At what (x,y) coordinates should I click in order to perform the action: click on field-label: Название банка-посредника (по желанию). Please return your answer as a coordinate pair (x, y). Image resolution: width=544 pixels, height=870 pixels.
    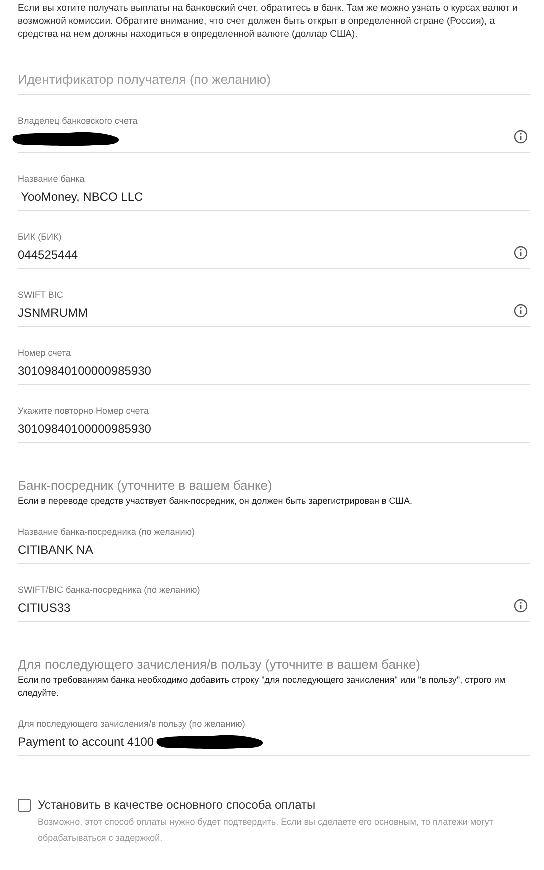
    Looking at the image, I should click on (107, 532).